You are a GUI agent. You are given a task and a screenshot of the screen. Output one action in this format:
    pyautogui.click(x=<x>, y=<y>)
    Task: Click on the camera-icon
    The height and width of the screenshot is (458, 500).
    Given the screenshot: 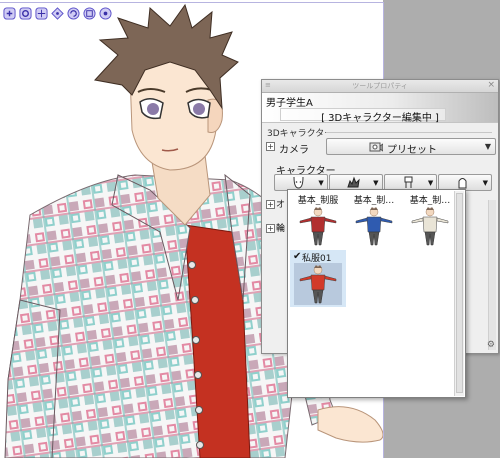 What is the action you would take?
    pyautogui.click(x=376, y=147)
    